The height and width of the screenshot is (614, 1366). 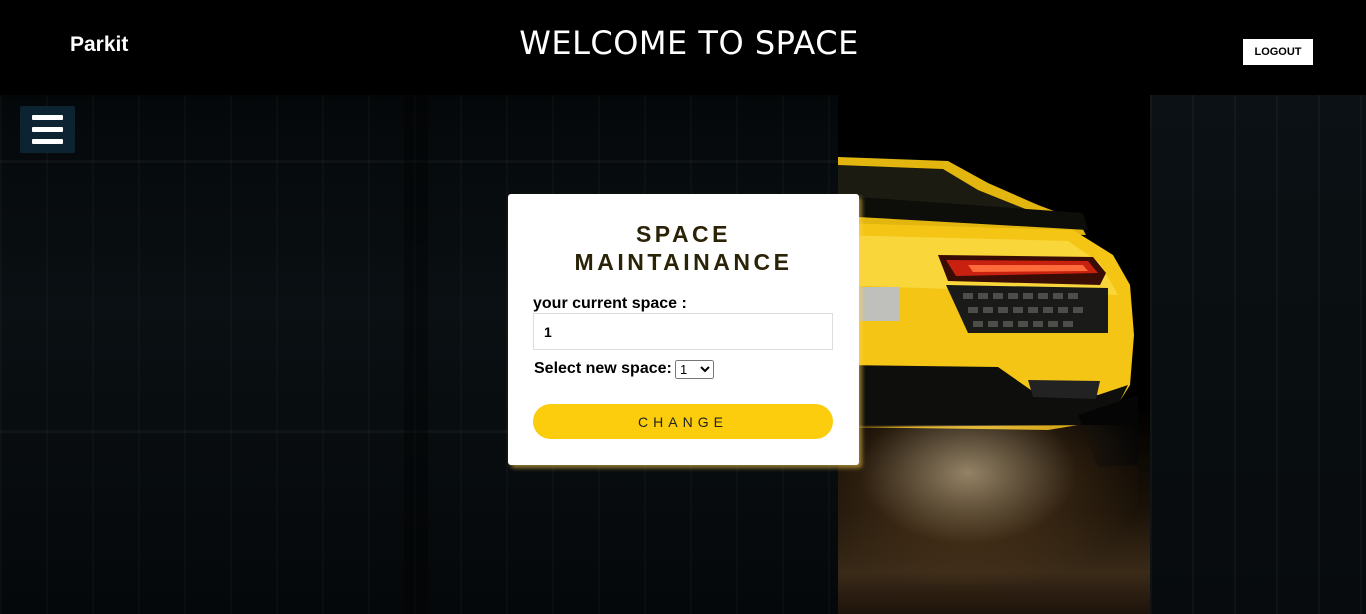 What do you see at coordinates (1278, 52) in the screenshot?
I see `logout-button: LOGOUT` at bounding box center [1278, 52].